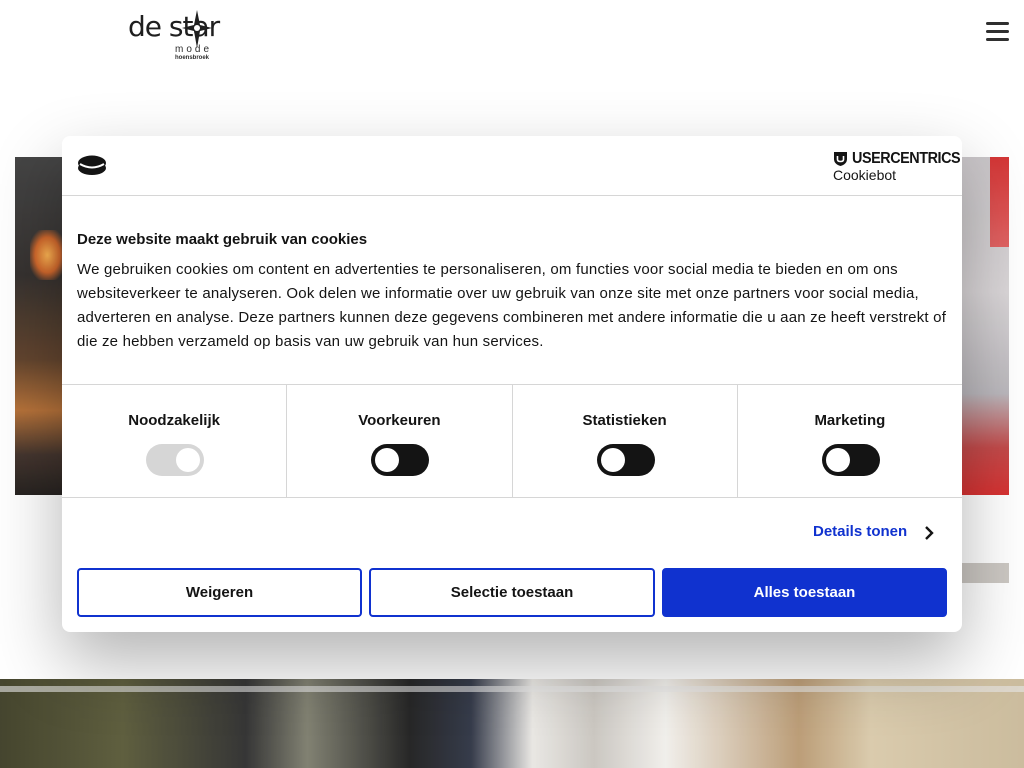  What do you see at coordinates (906, 158) in the screenshot?
I see `brand-name: USERCENTRICS` at bounding box center [906, 158].